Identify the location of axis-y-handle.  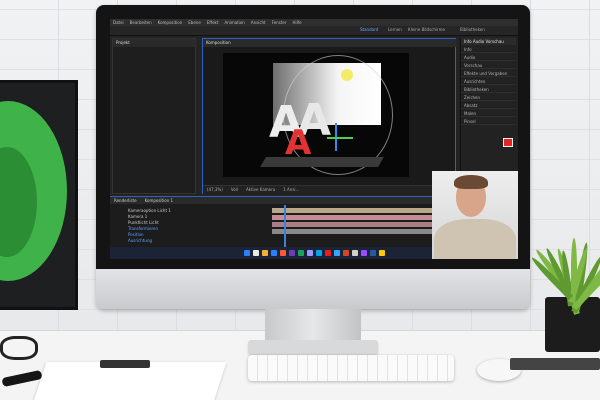
(340, 138).